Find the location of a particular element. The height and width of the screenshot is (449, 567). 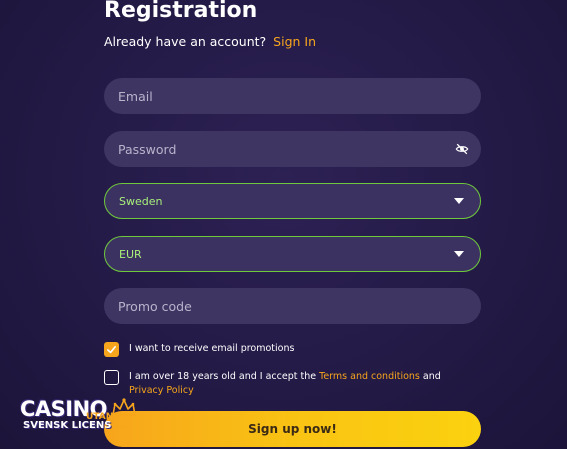

checkmark-icon is located at coordinates (111, 349).